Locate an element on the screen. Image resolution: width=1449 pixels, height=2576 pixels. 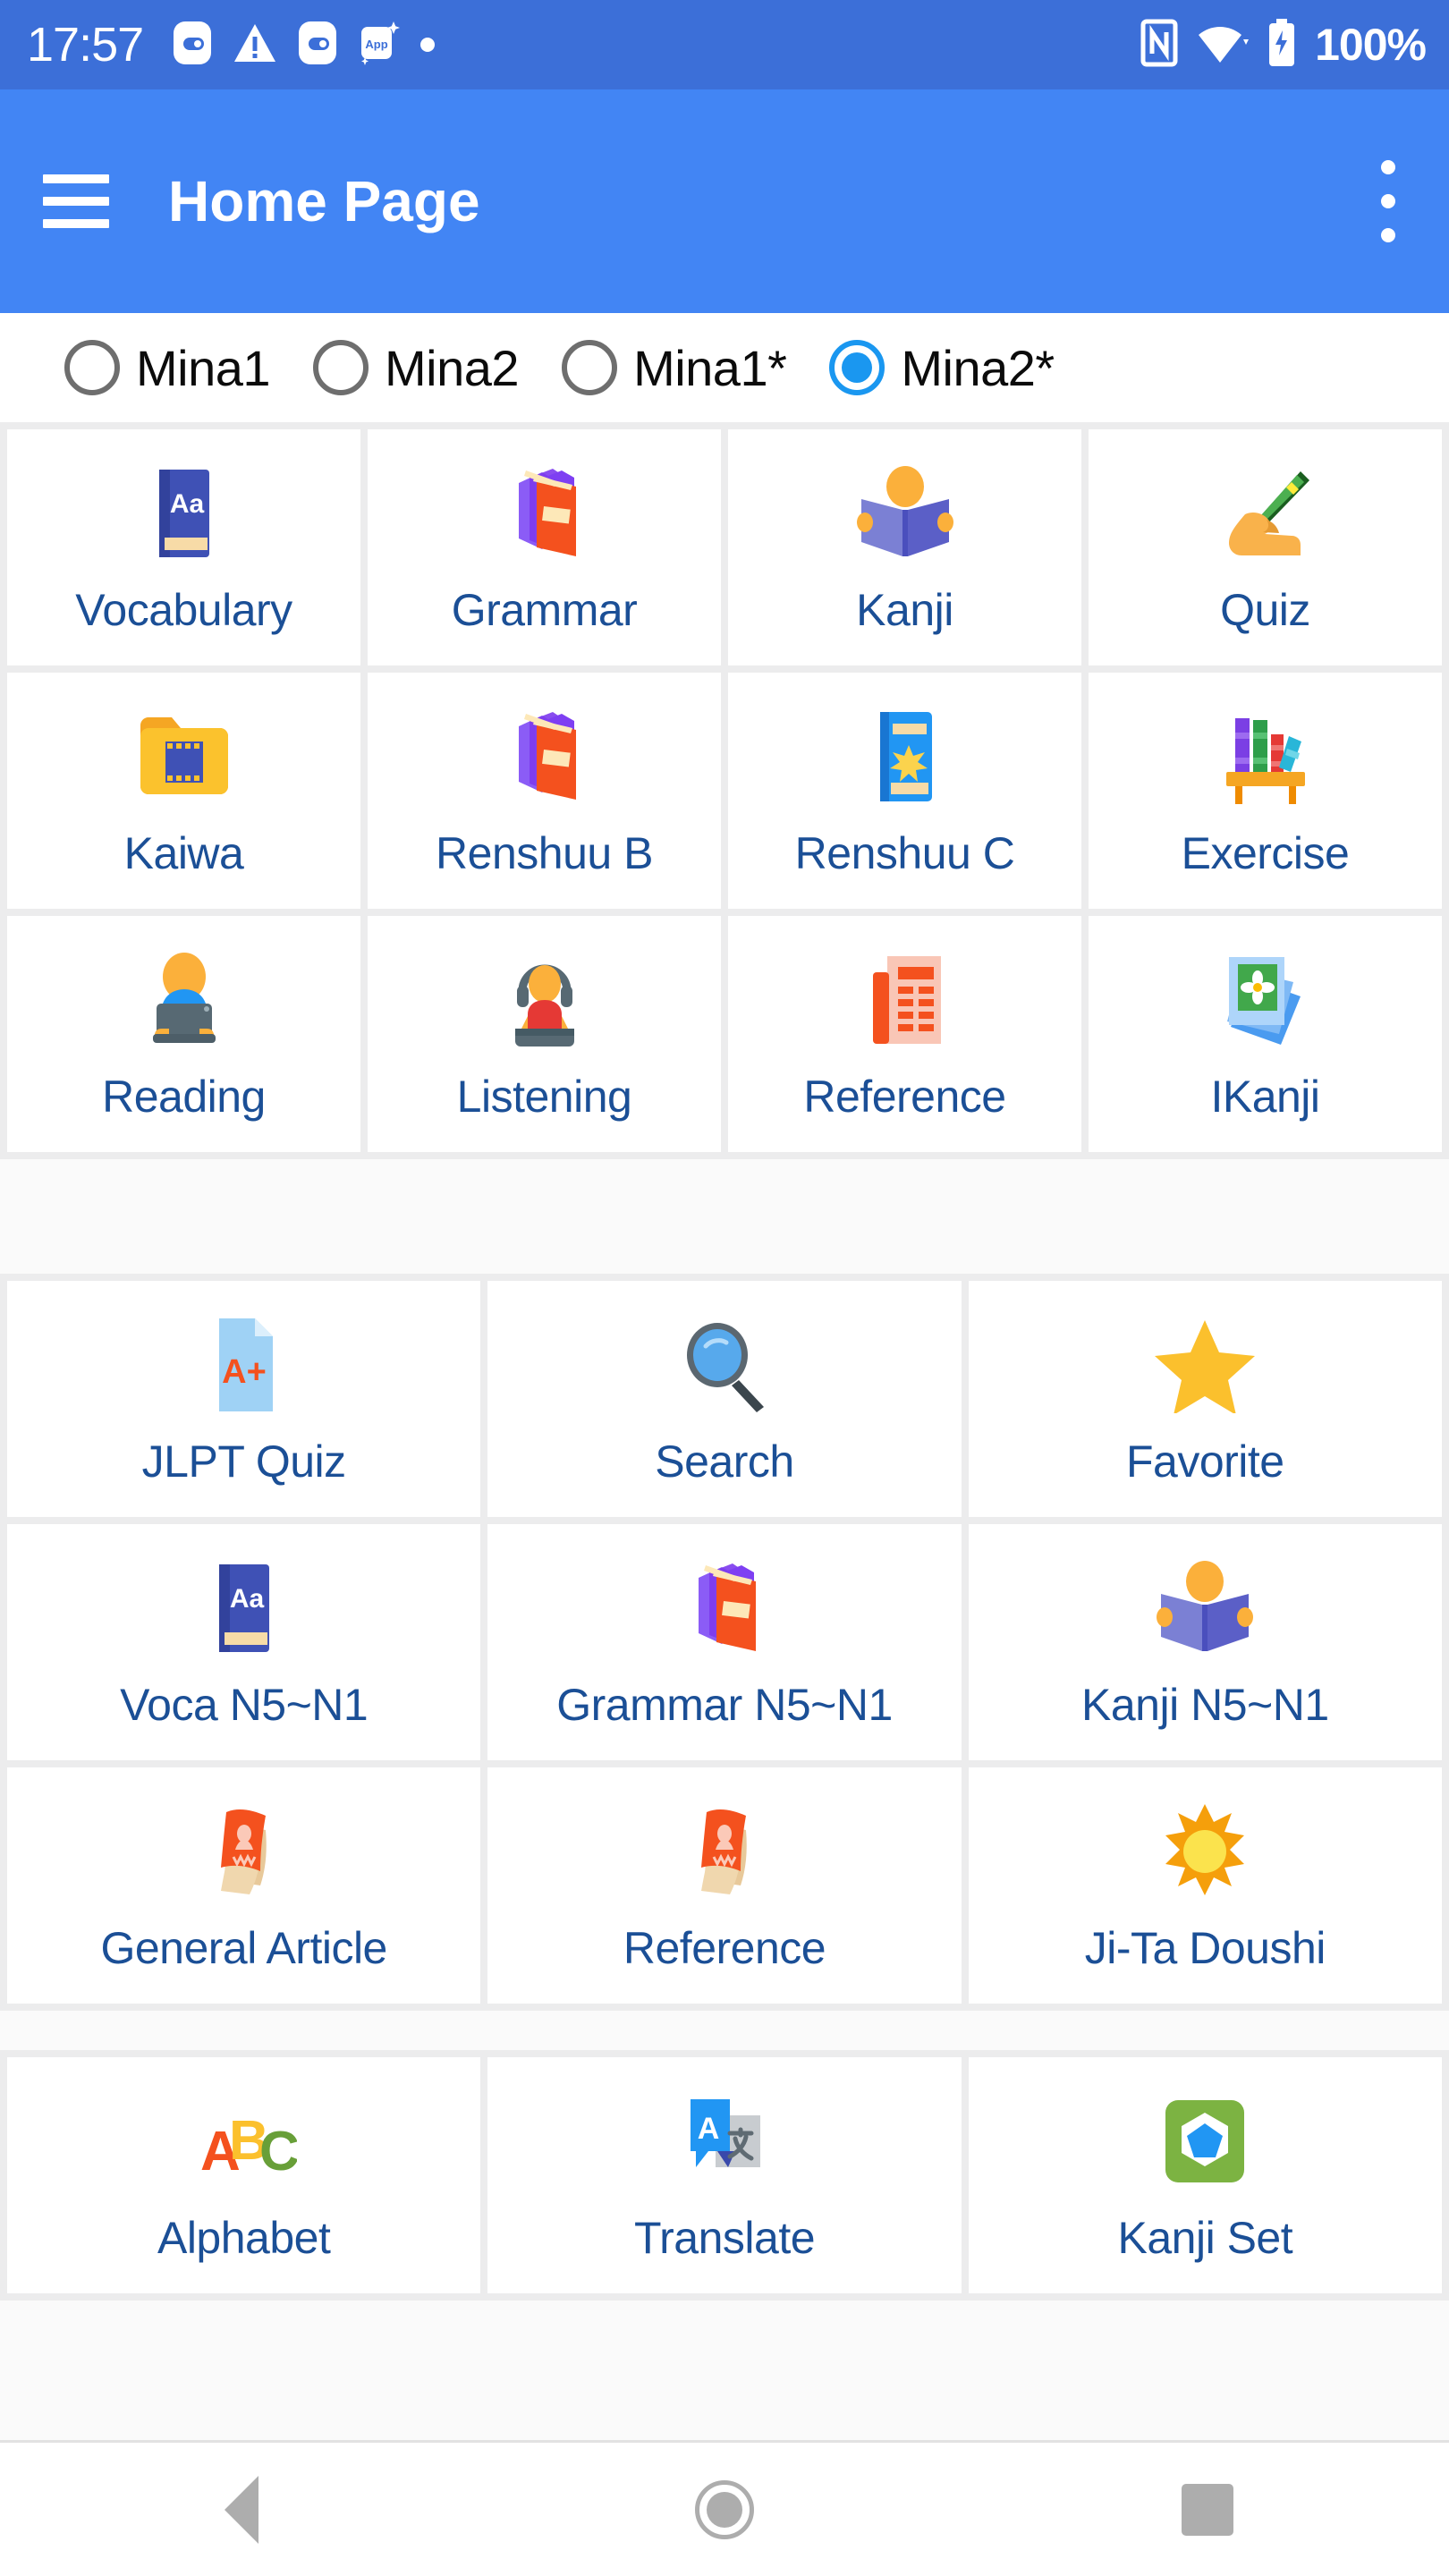
book-selector-group: Mina1 Mina2 Mina1* Mina2* is located at coordinates (724, 367).